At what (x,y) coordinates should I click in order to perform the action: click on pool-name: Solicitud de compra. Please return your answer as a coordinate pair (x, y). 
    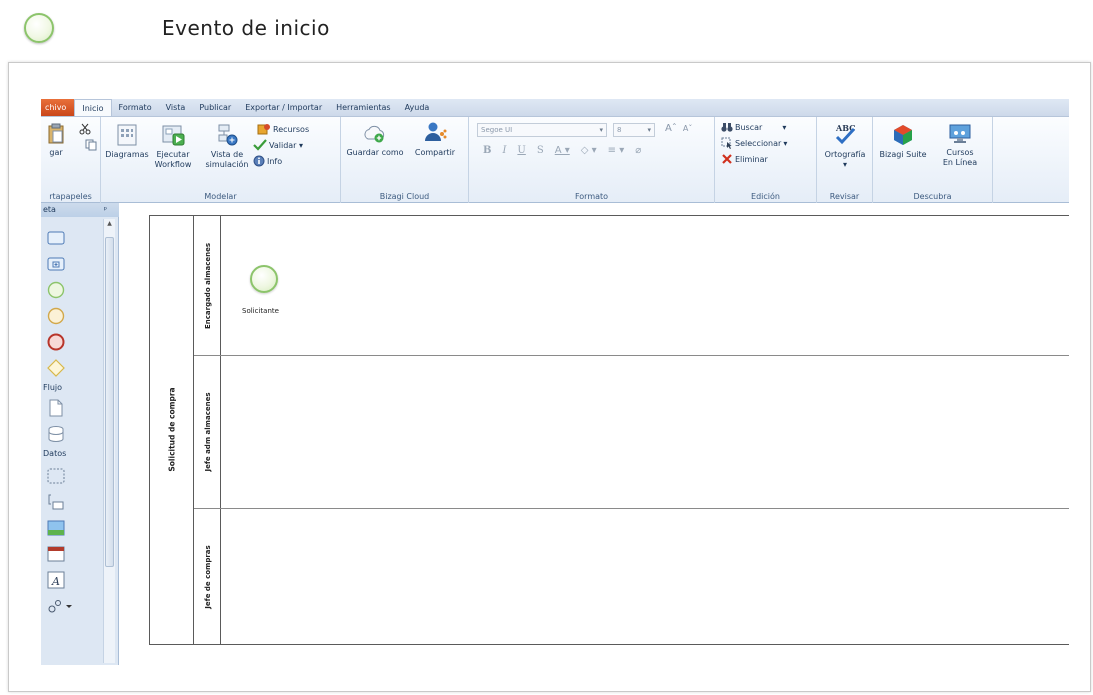
    Looking at the image, I should click on (172, 429).